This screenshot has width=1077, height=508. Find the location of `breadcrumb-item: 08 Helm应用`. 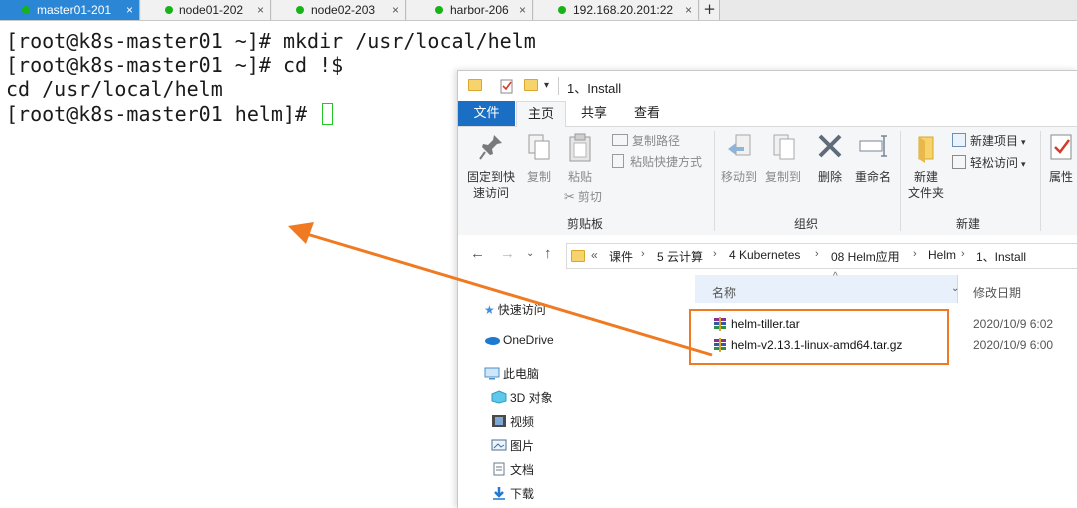

breadcrumb-item: 08 Helm应用 is located at coordinates (865, 256).